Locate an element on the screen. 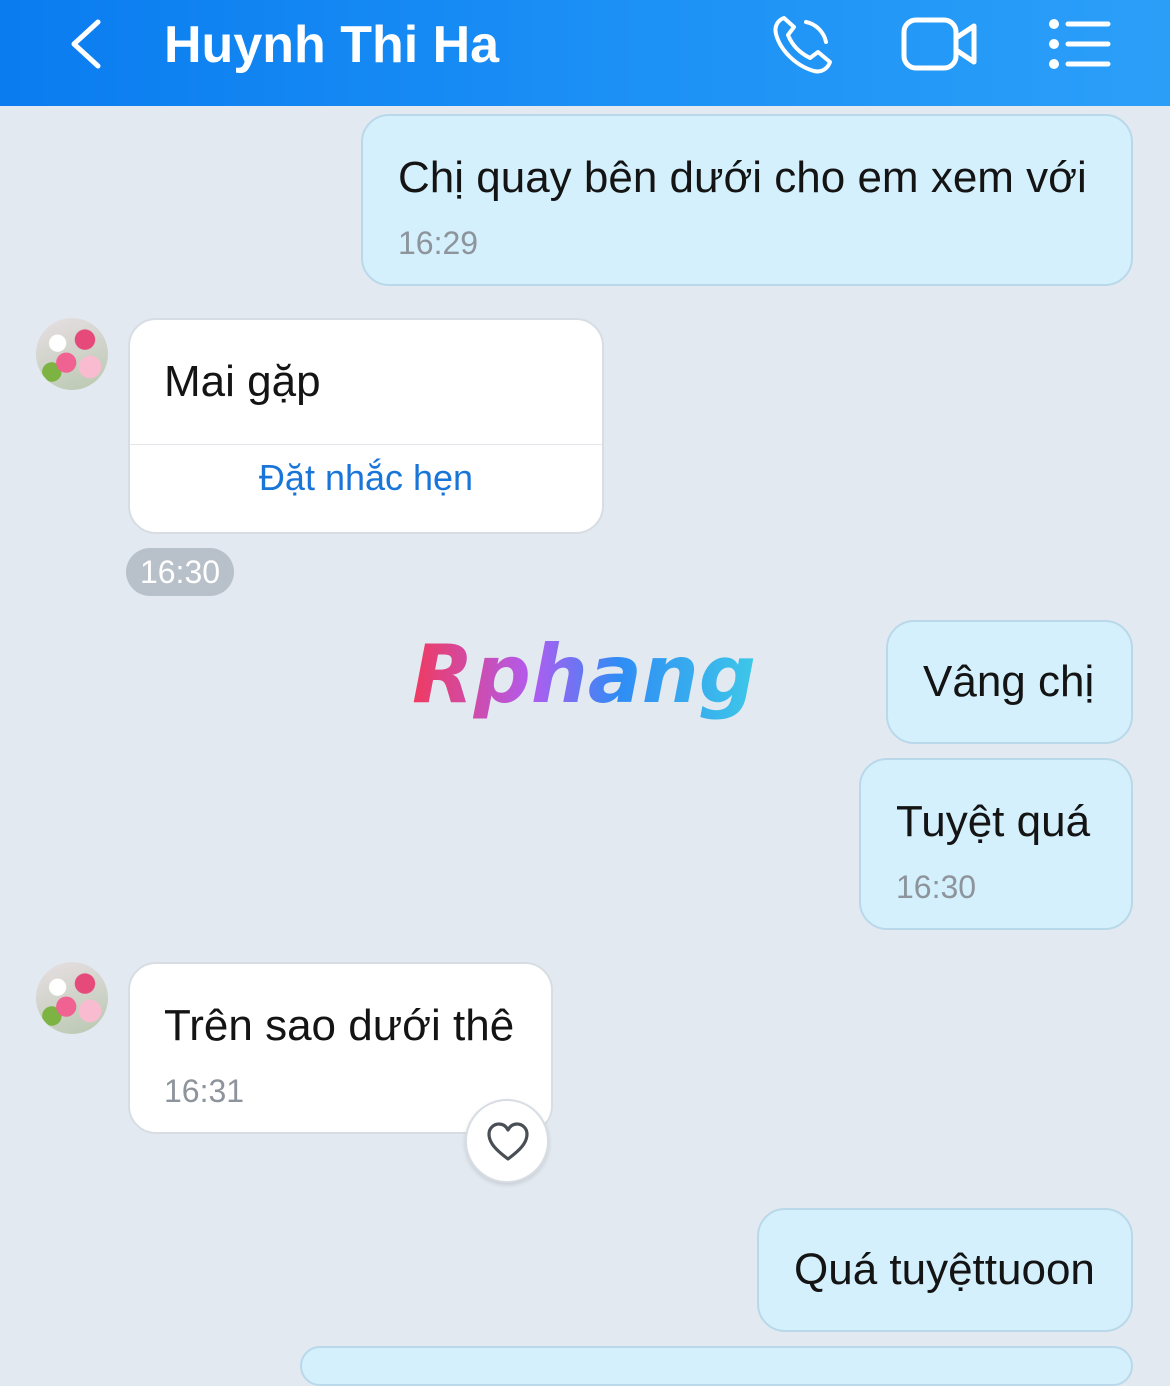 The image size is (1170, 1386). message-time: 16:29 is located at coordinates (438, 243).